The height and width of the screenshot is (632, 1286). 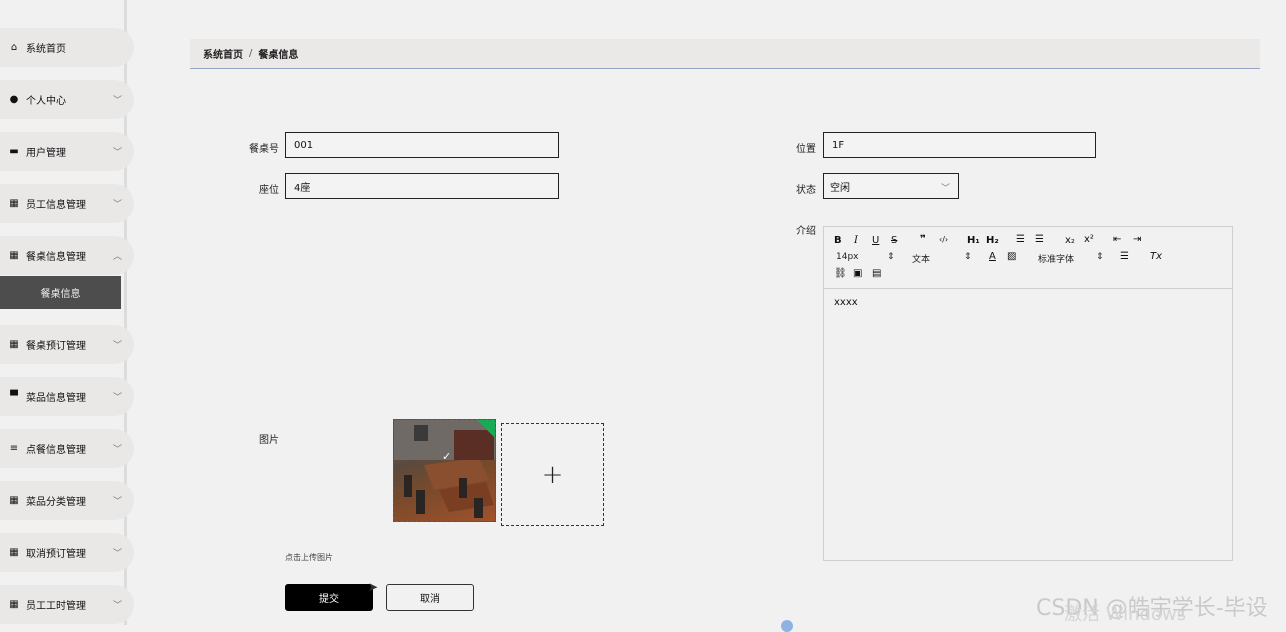 What do you see at coordinates (486, 429) in the screenshot?
I see `check-corner-badge` at bounding box center [486, 429].